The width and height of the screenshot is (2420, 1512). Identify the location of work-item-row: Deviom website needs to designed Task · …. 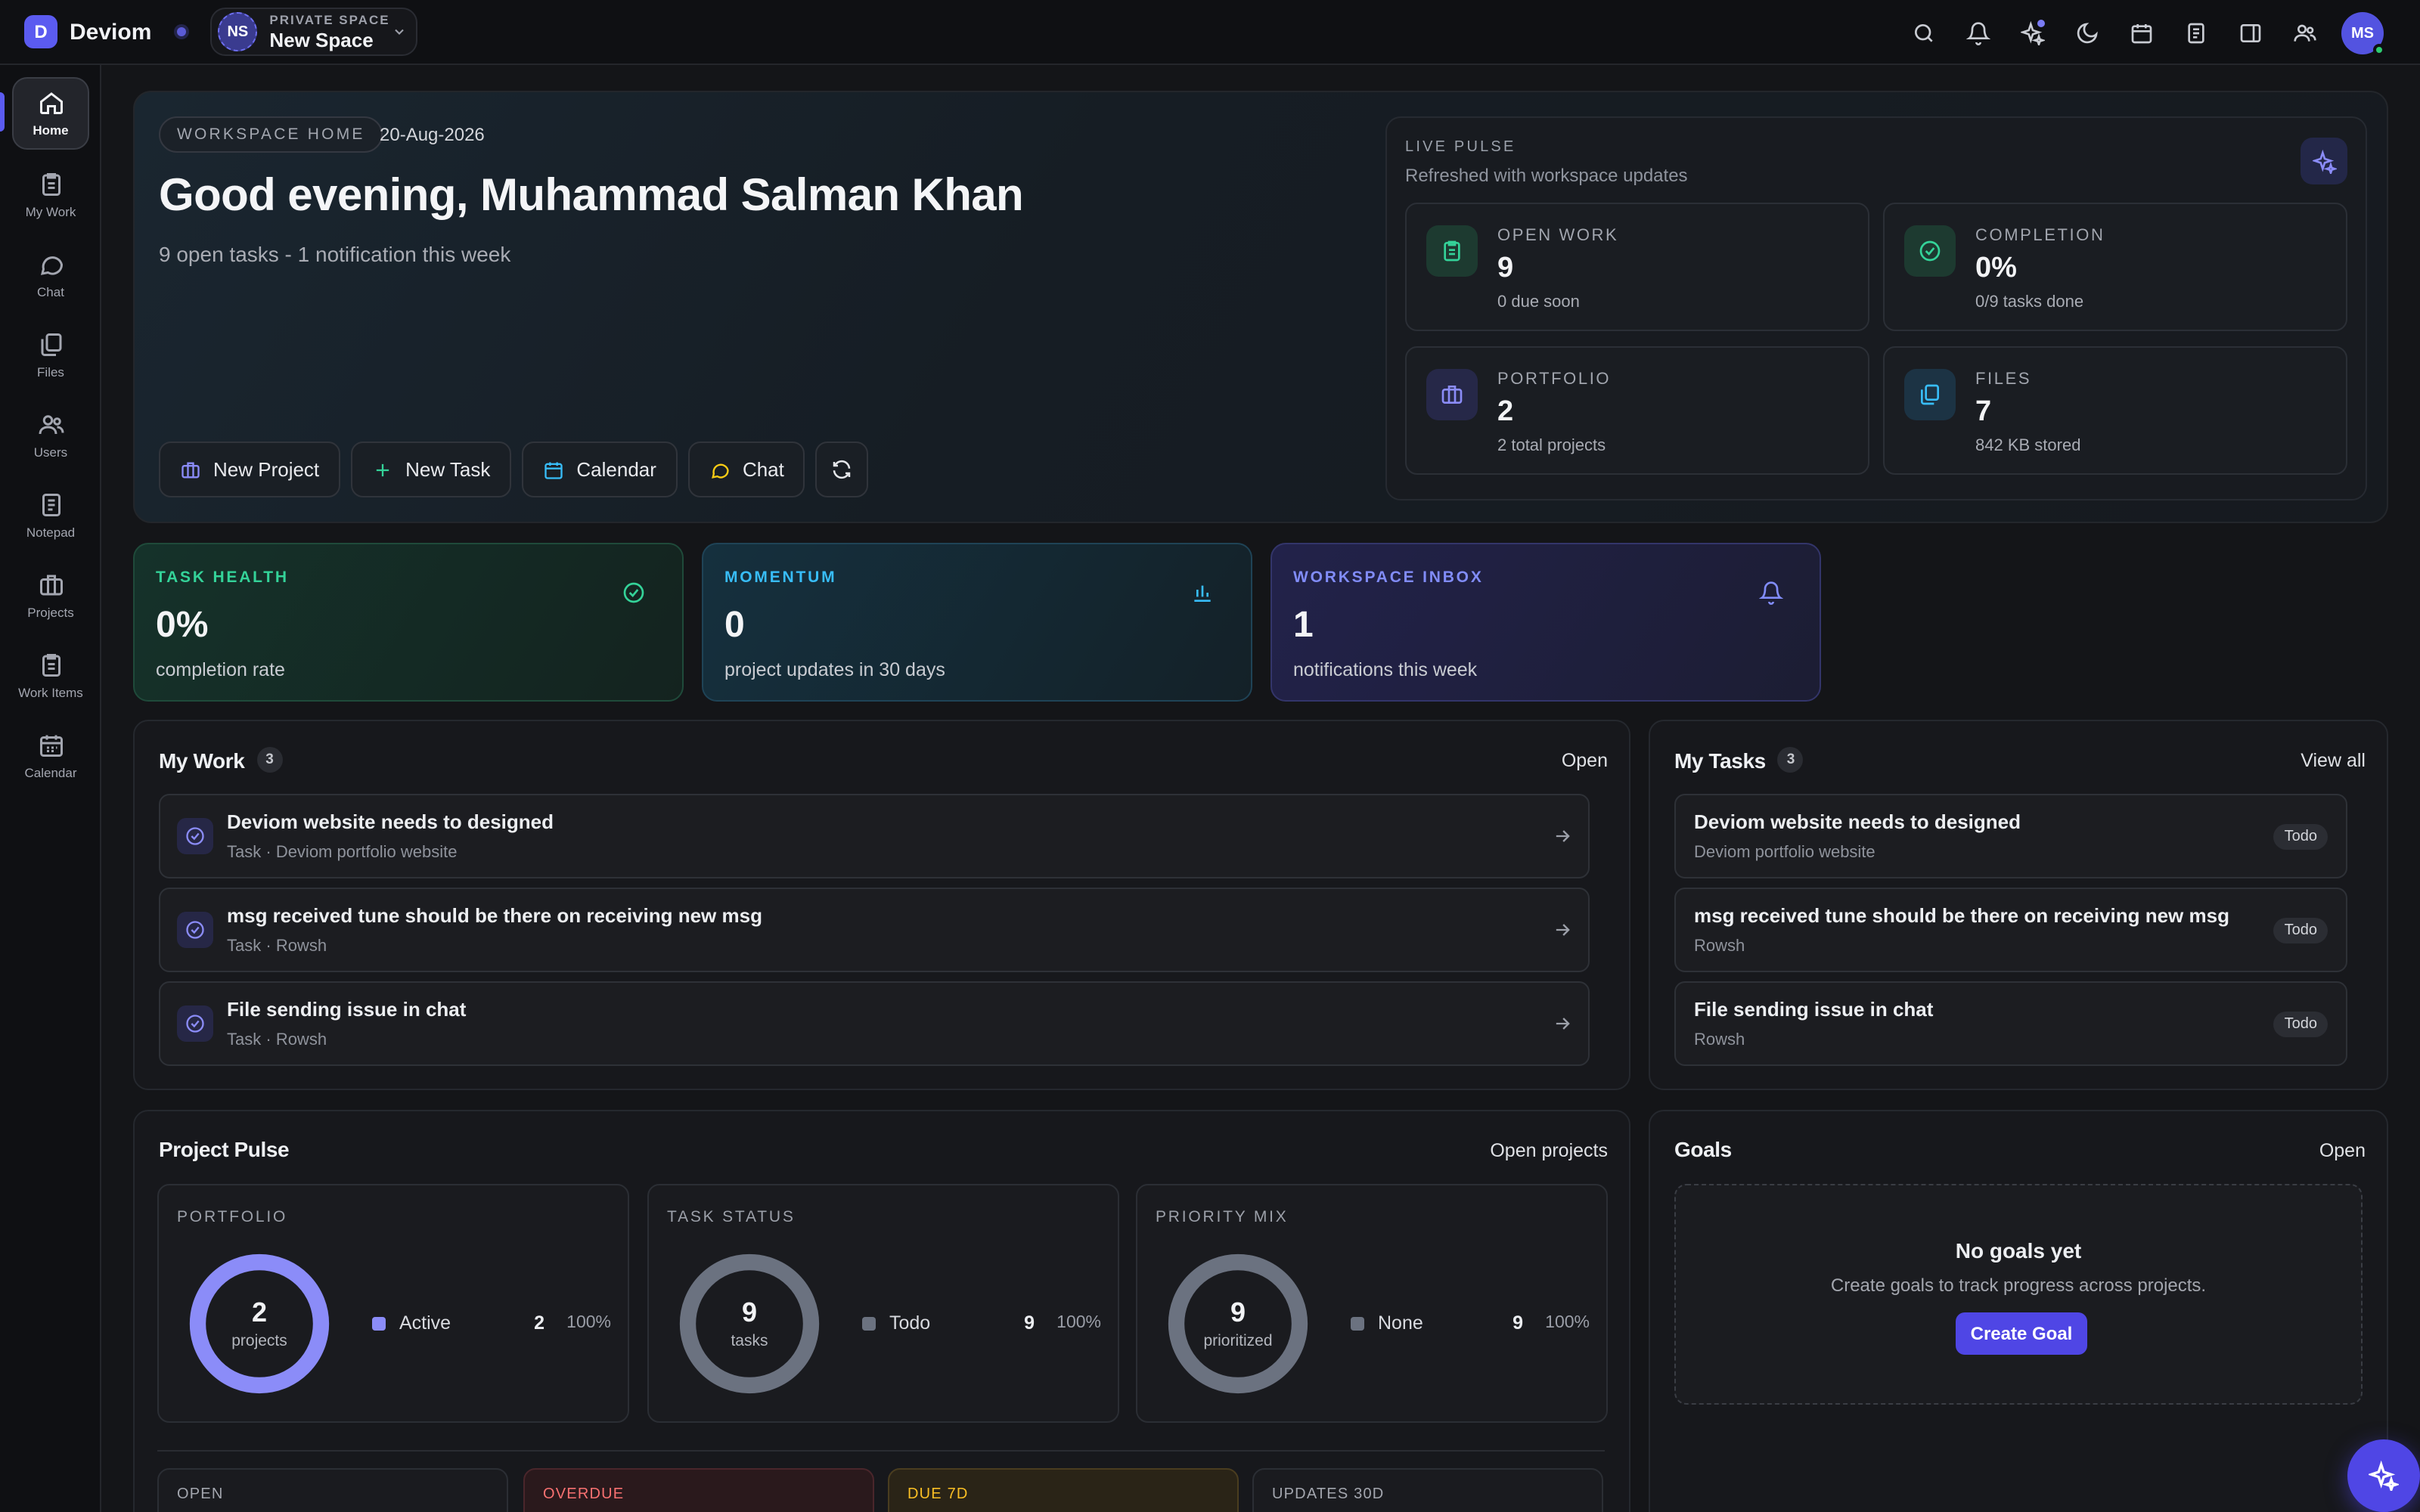
(875, 836).